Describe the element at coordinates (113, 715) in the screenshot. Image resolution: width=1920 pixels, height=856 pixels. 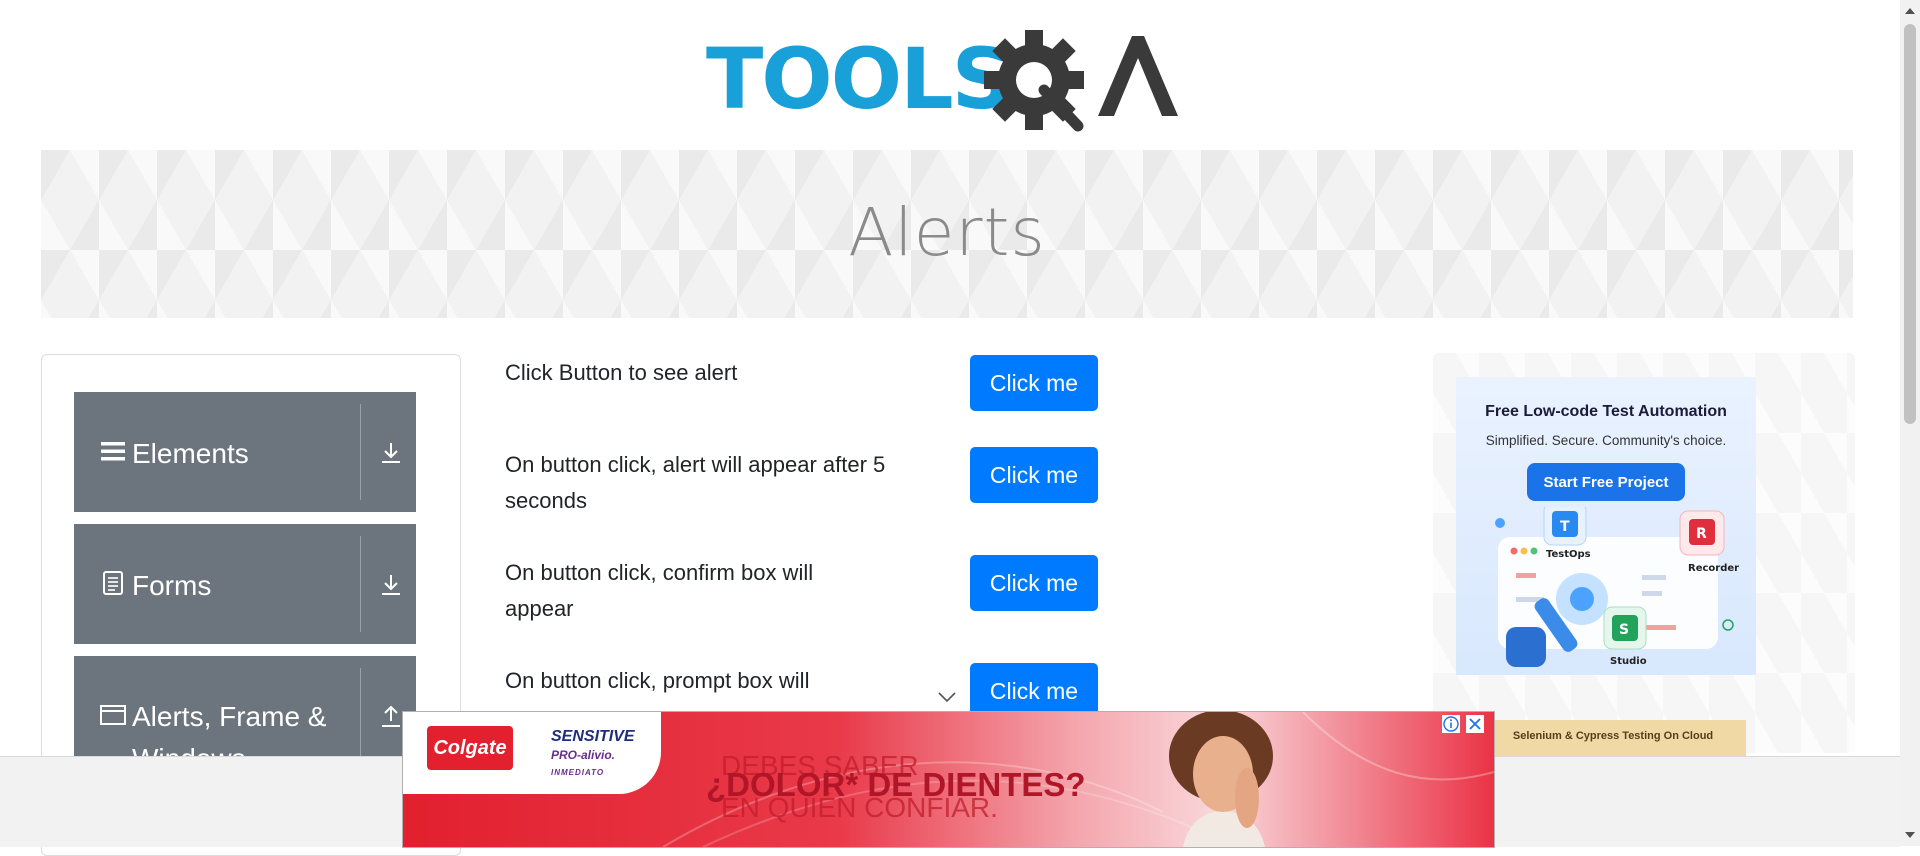
I see `window-icon` at that location.